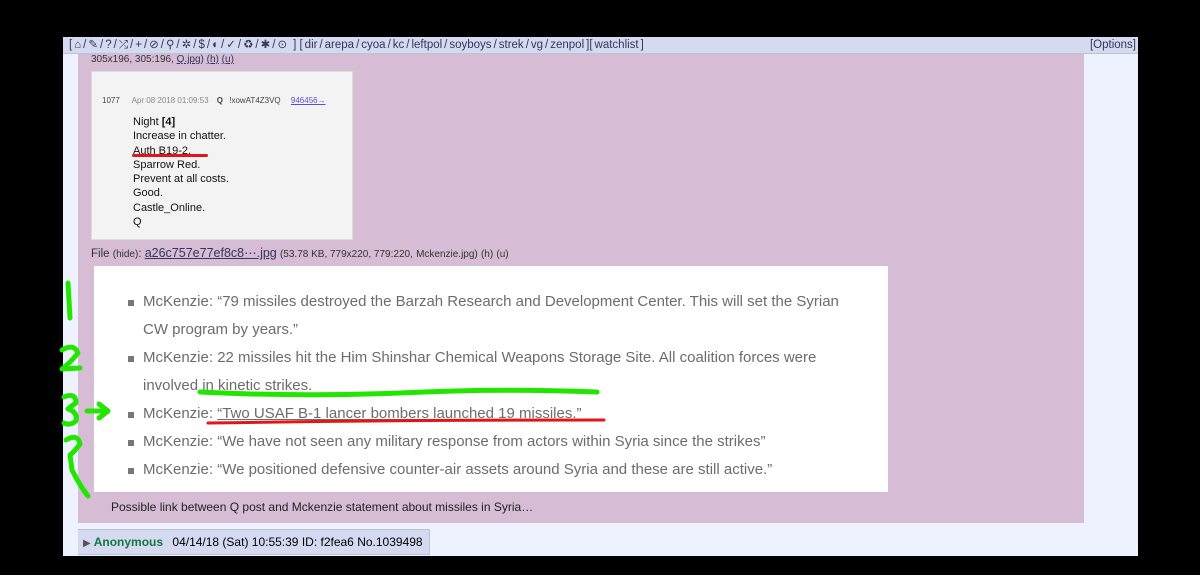  What do you see at coordinates (97, 411) in the screenshot?
I see `annotation-arrow` at bounding box center [97, 411].